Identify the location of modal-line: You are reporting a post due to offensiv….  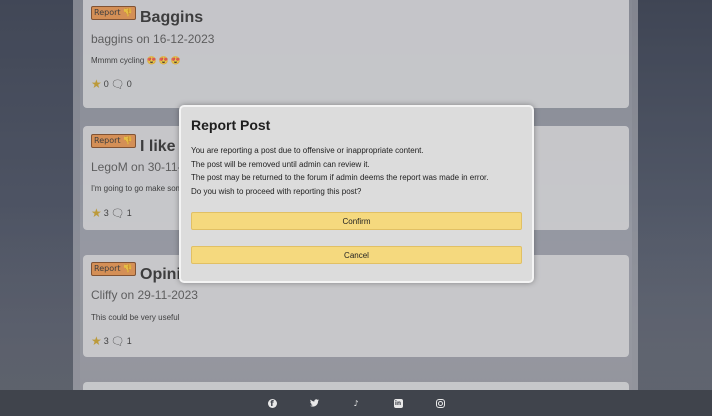
(307, 150).